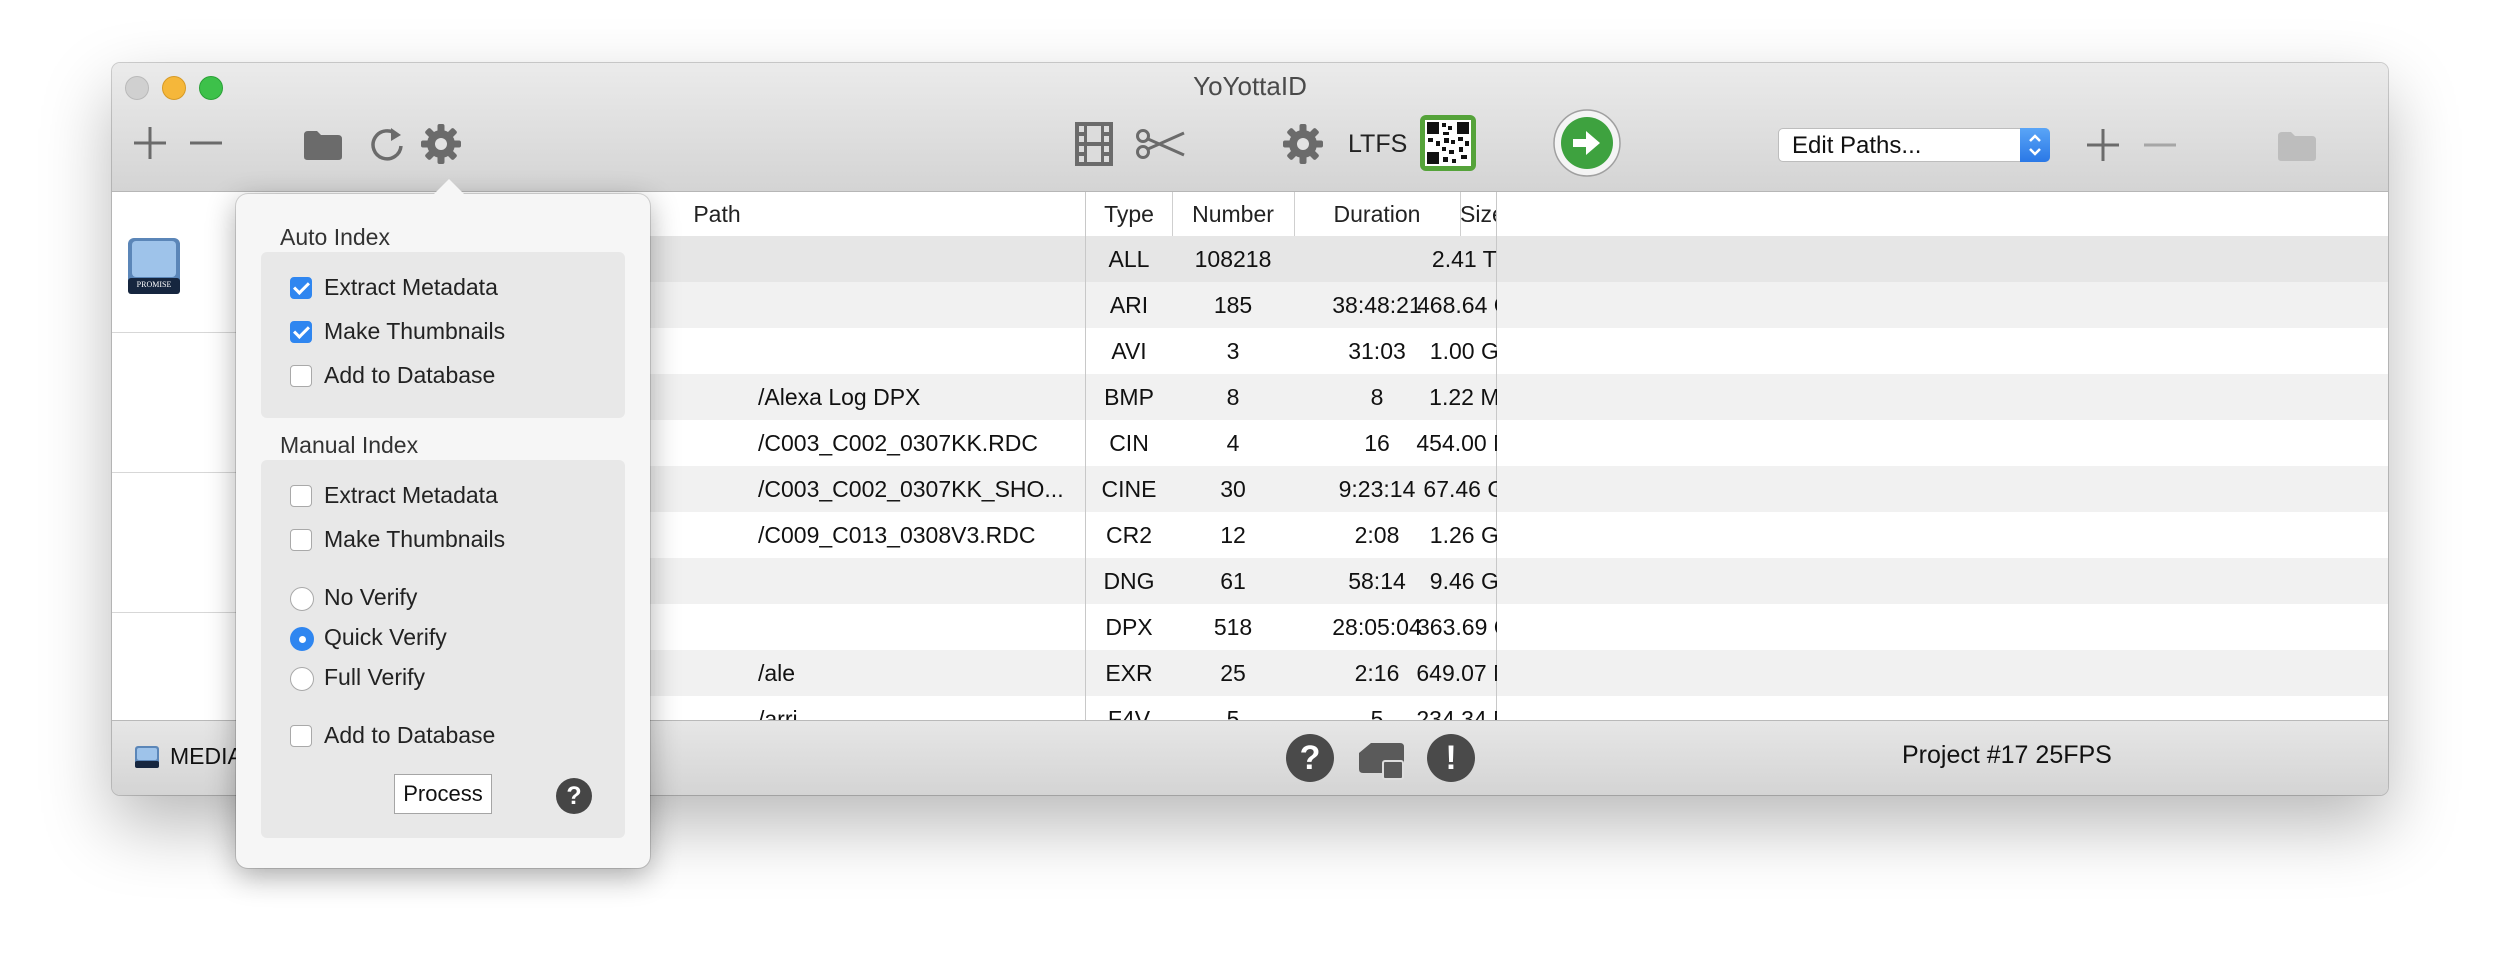 The width and height of the screenshot is (2500, 956). I want to click on cell-number: 8, so click(1233, 397).